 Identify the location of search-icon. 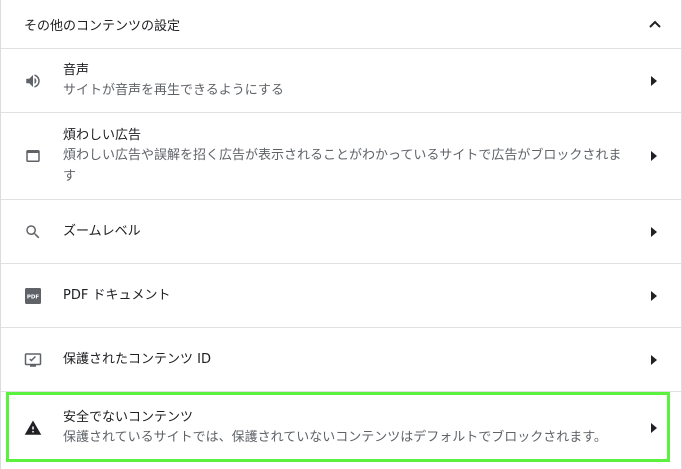
(33, 232).